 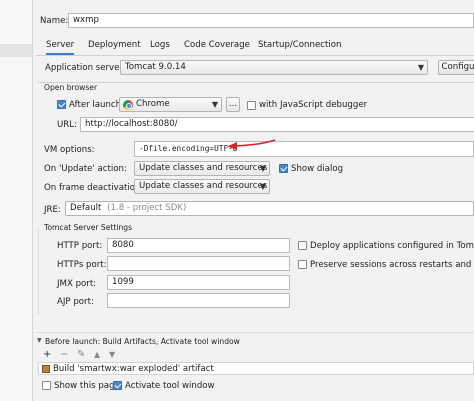 I want to click on tabs-divider, so click(x=255, y=55).